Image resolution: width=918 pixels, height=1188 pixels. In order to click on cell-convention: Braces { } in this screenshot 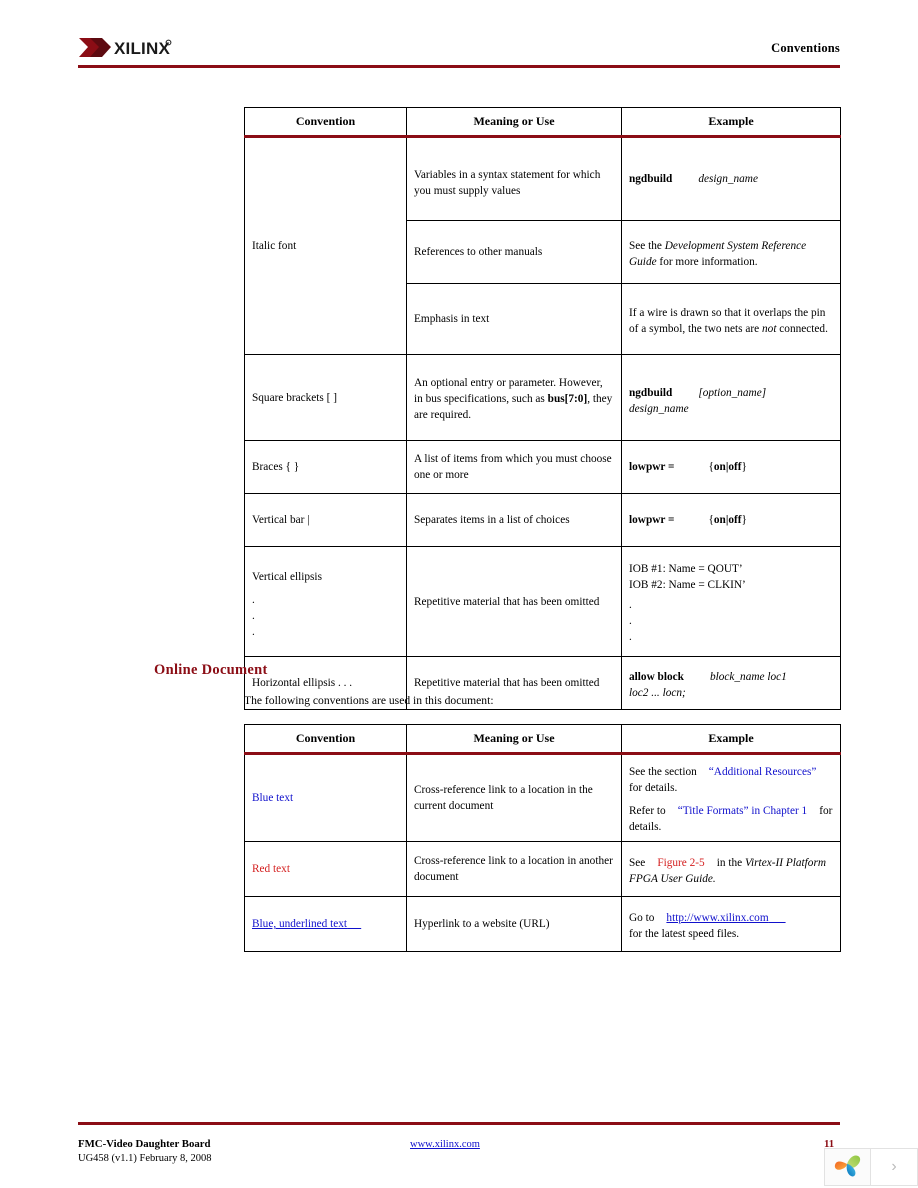, I will do `click(325, 467)`.